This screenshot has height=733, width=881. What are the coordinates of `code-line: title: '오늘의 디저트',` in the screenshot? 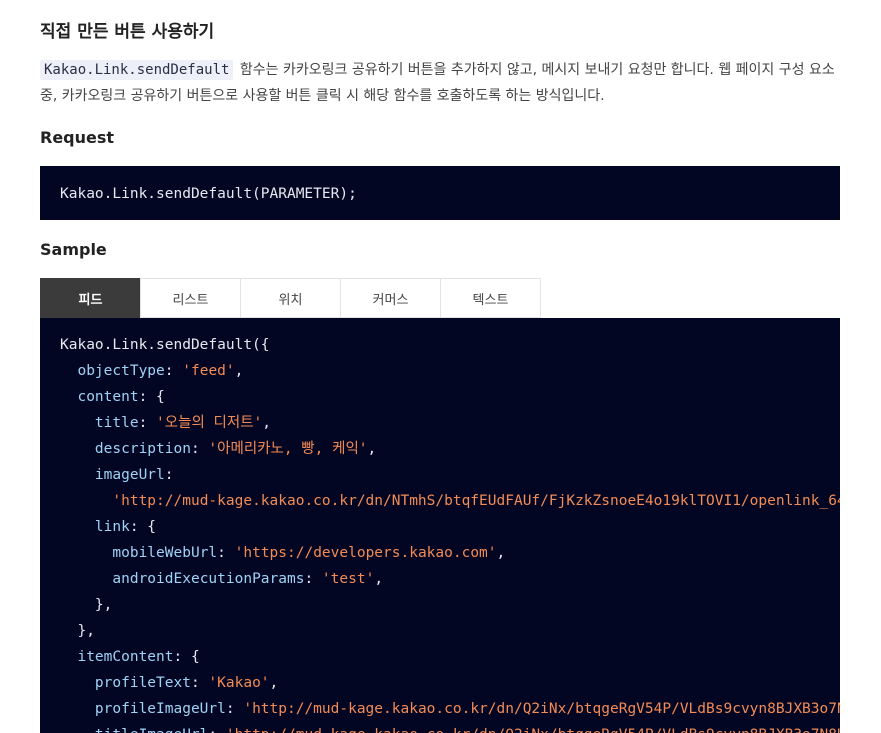 It's located at (450, 423).